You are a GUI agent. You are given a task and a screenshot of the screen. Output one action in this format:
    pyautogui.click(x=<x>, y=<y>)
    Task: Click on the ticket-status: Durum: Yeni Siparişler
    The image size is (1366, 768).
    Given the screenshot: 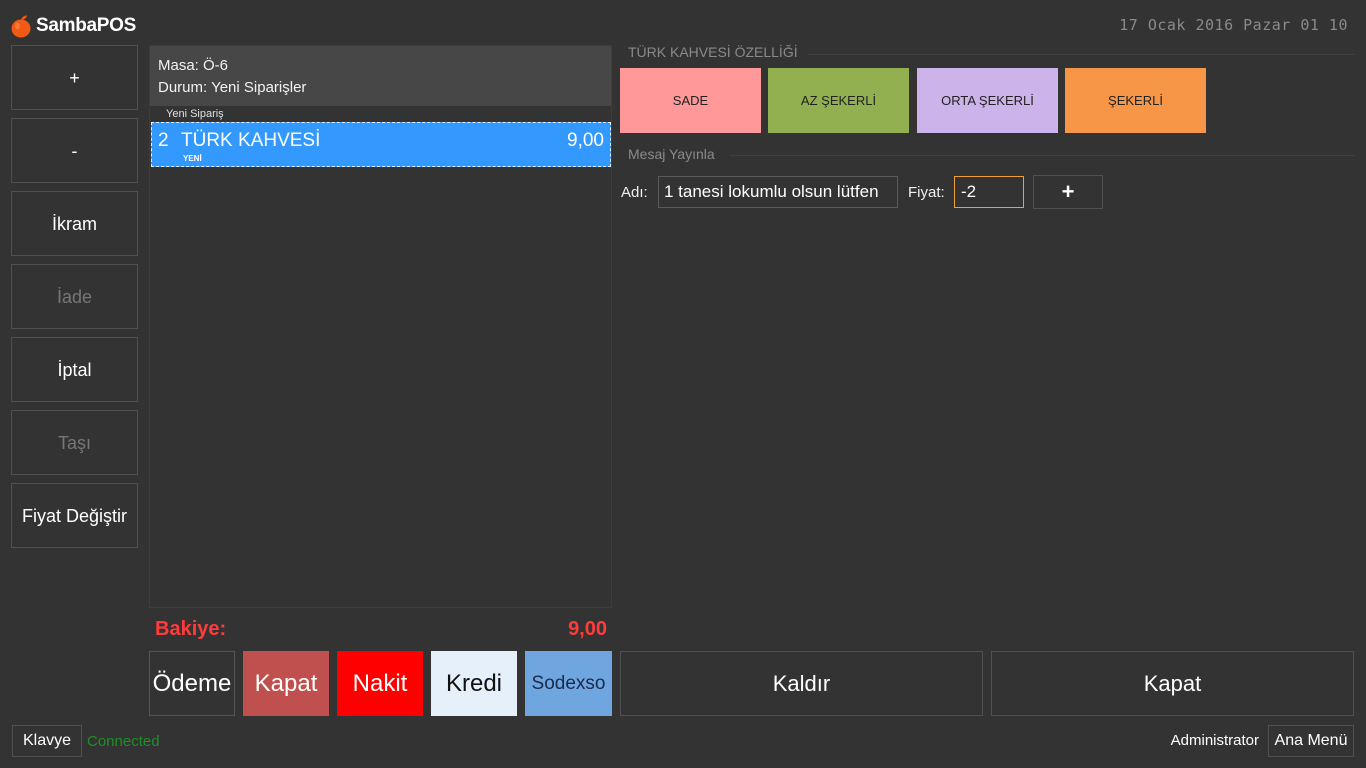 What is the action you would take?
    pyautogui.click(x=232, y=87)
    